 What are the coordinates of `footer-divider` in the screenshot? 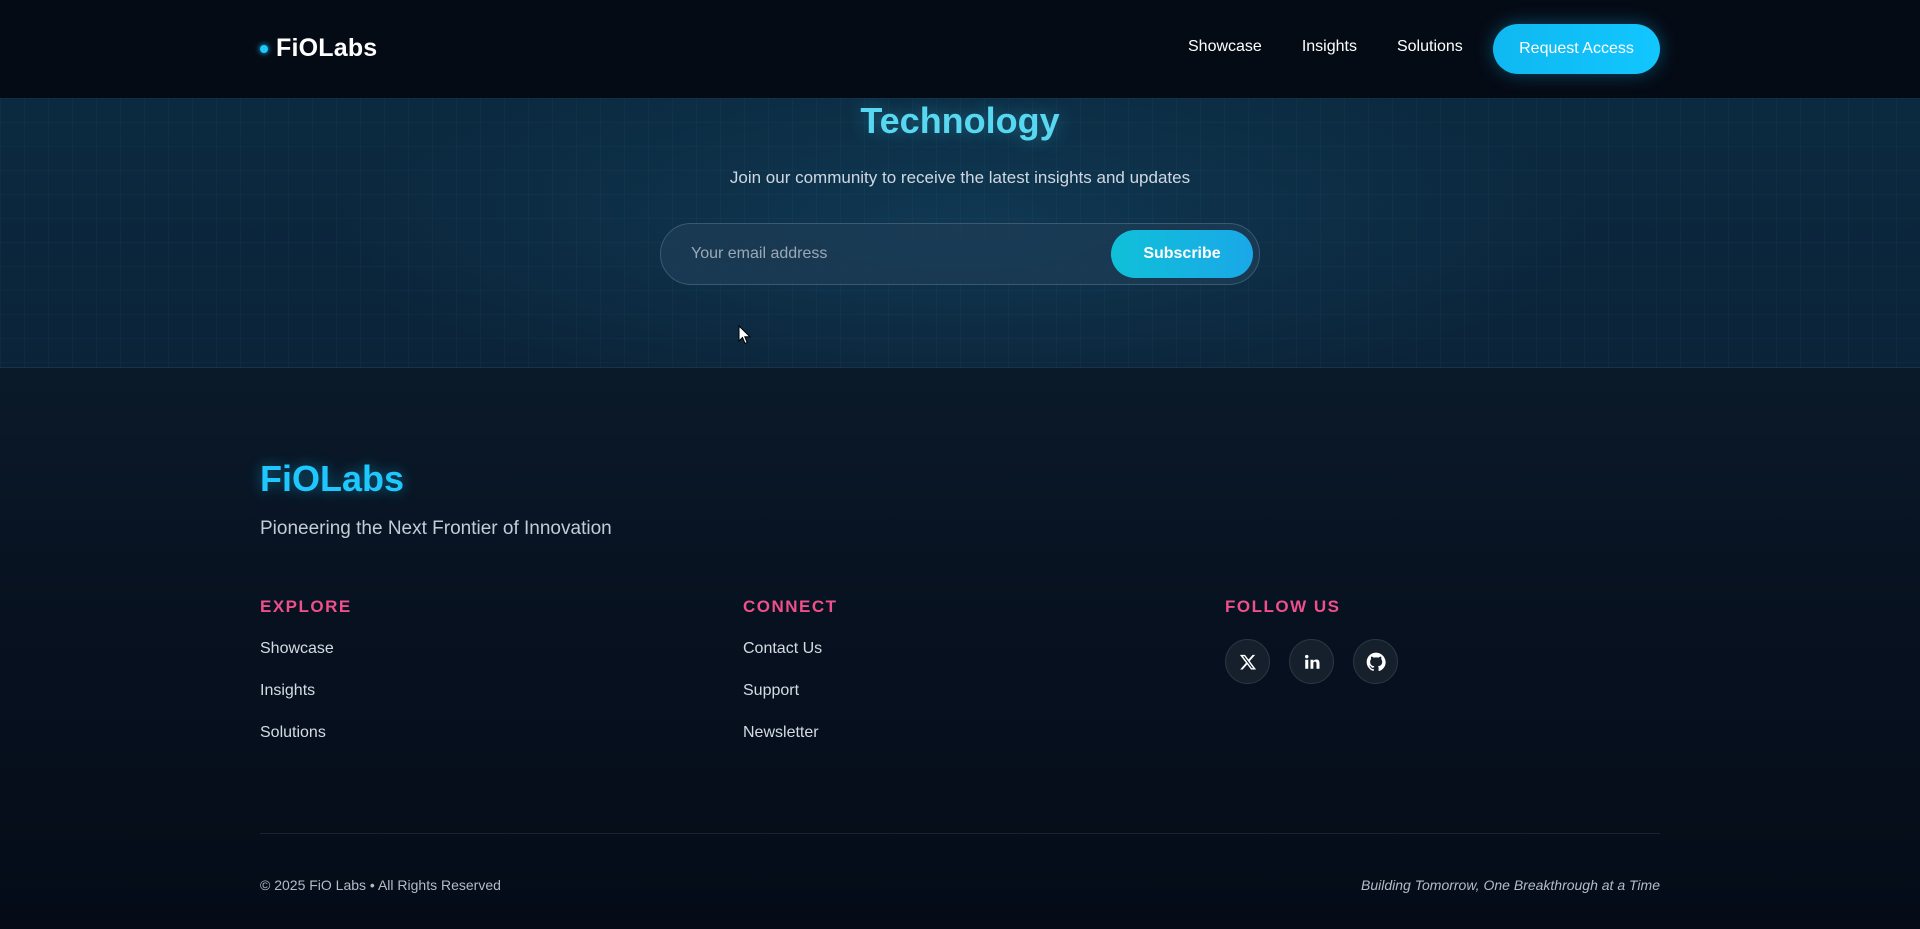 It's located at (960, 833).